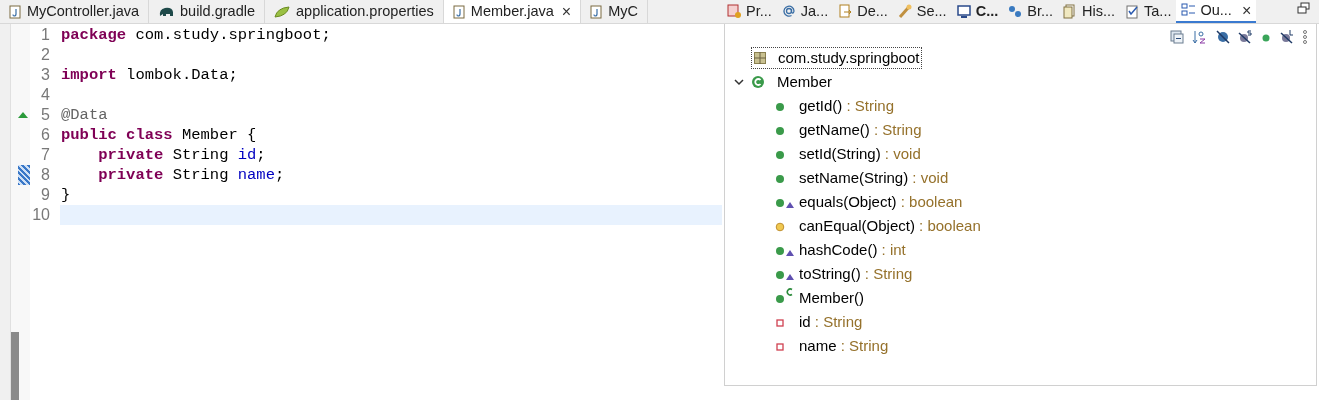  What do you see at coordinates (45, 55) in the screenshot?
I see `line-number: 2` at bounding box center [45, 55].